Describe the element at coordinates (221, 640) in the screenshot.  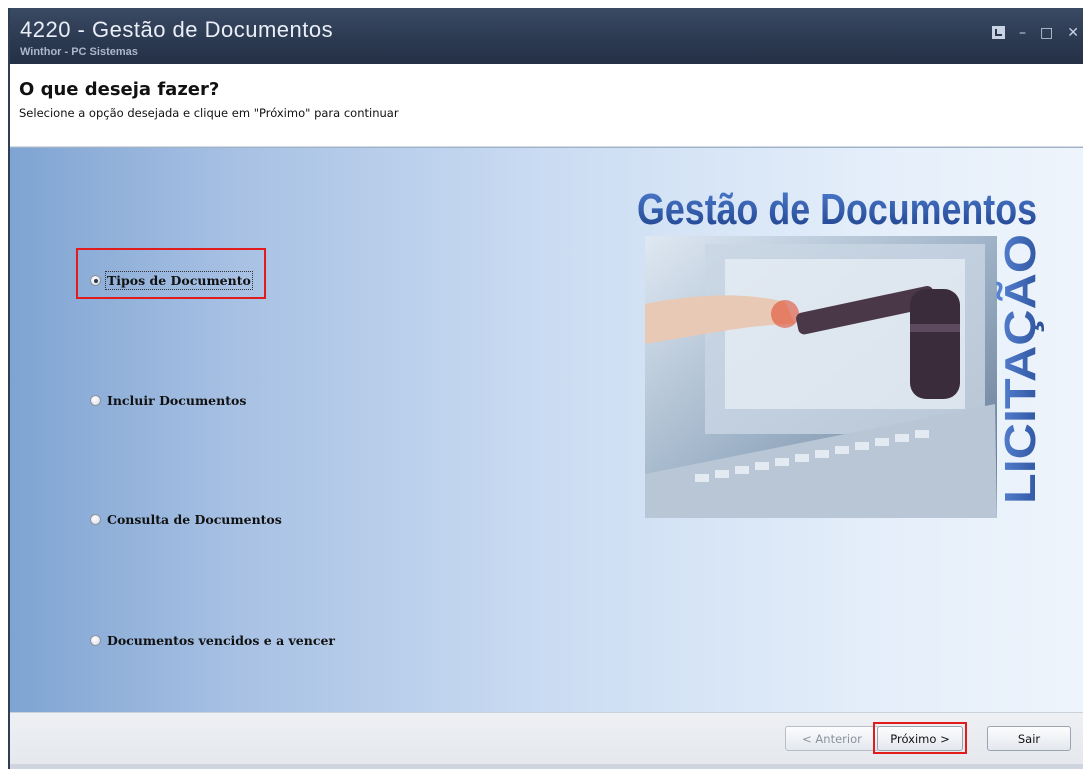
I see `option-label: Documentos vencidos e a vencer` at that location.